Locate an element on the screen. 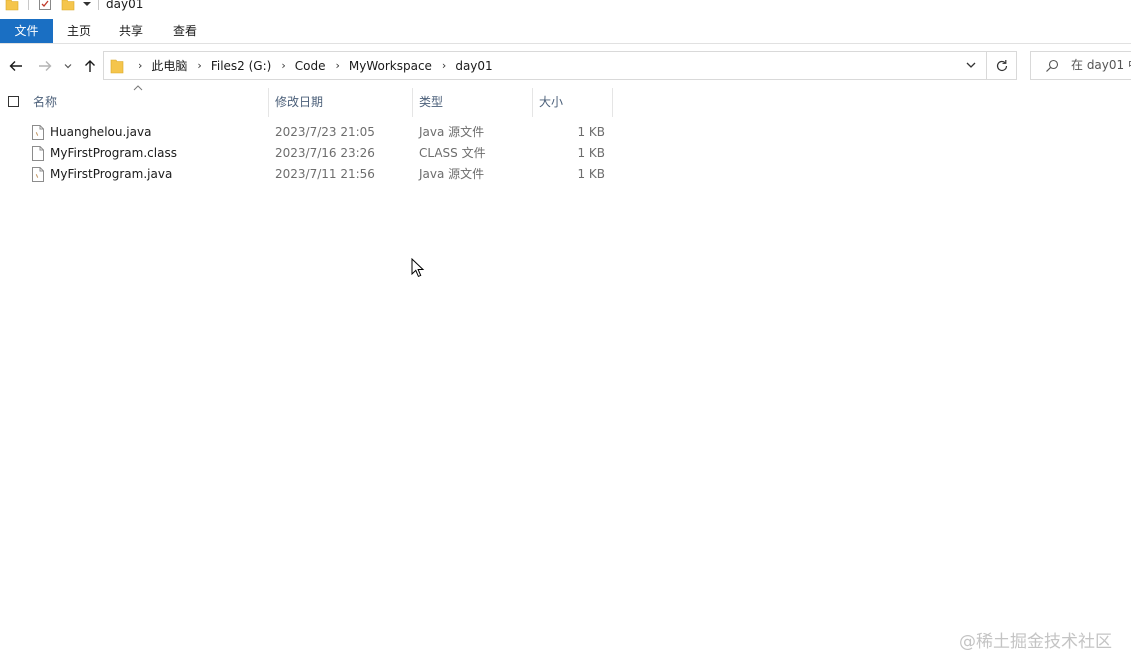 The height and width of the screenshot is (668, 1131). back-button is located at coordinates (16, 66).